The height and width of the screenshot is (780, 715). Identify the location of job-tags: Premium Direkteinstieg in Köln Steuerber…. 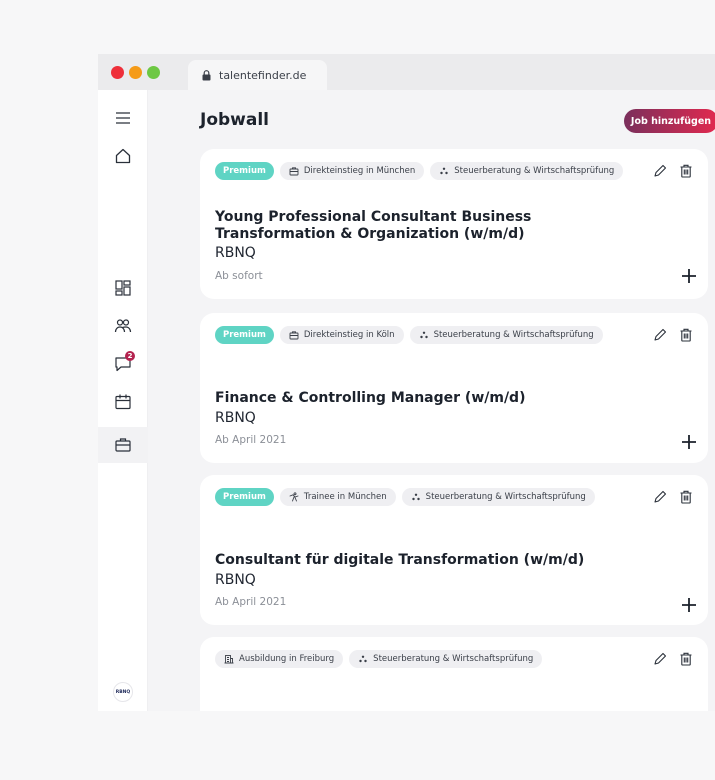
(409, 335).